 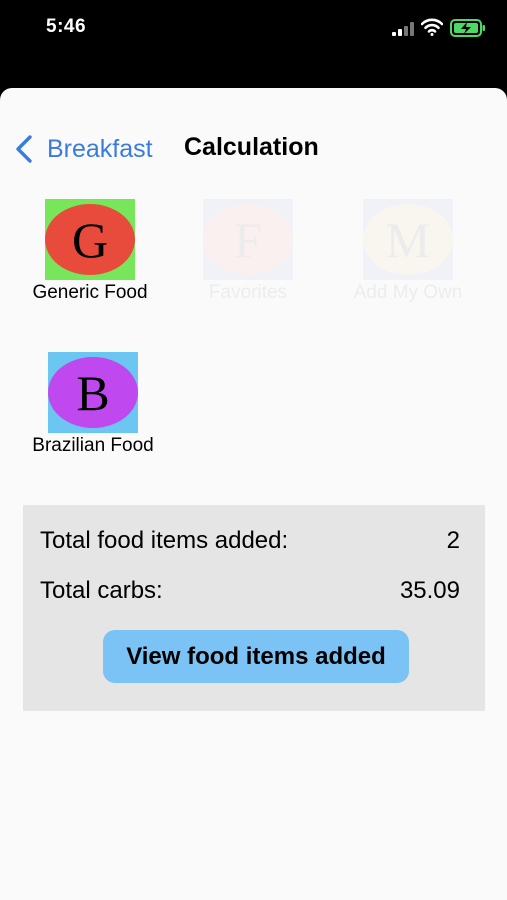 What do you see at coordinates (429, 590) in the screenshot?
I see `total-carbs-value: 35.09` at bounding box center [429, 590].